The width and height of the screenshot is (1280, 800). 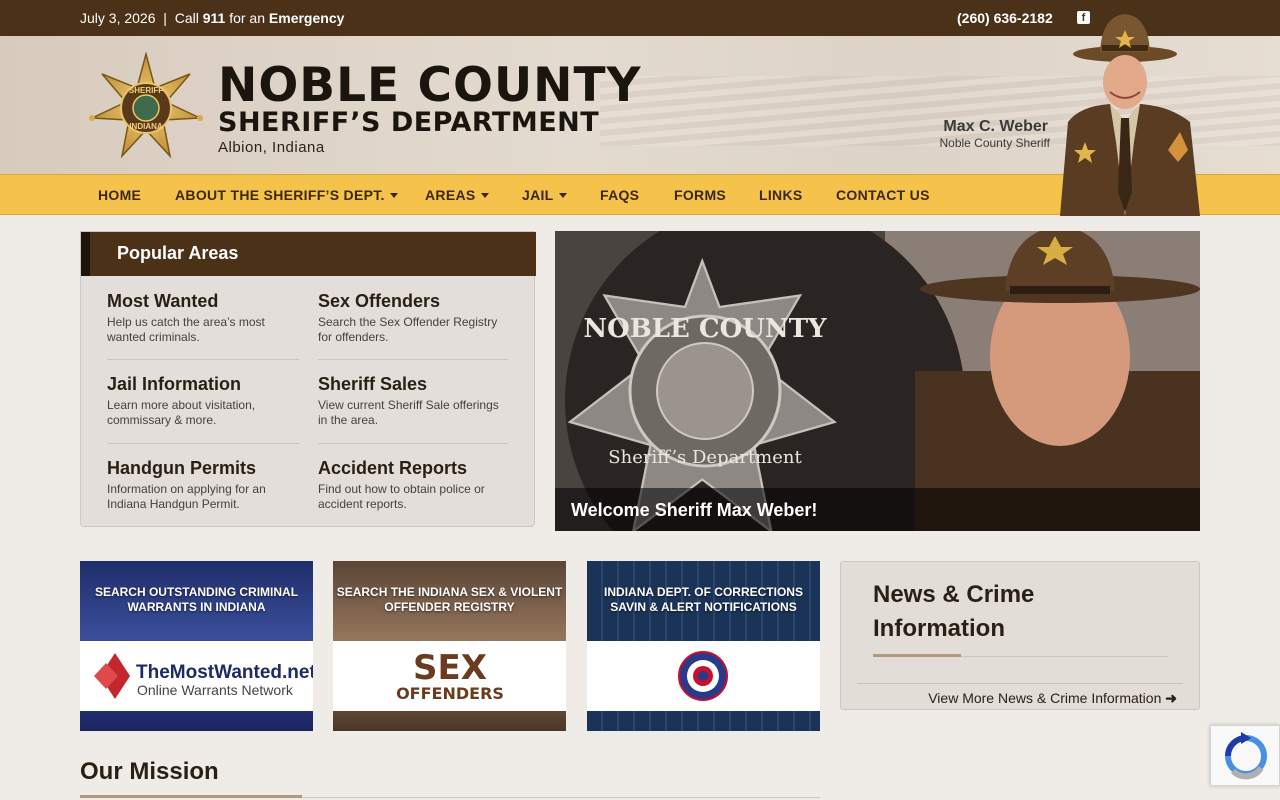 What do you see at coordinates (700, 195) in the screenshot?
I see `nav-forms: FORMS` at bounding box center [700, 195].